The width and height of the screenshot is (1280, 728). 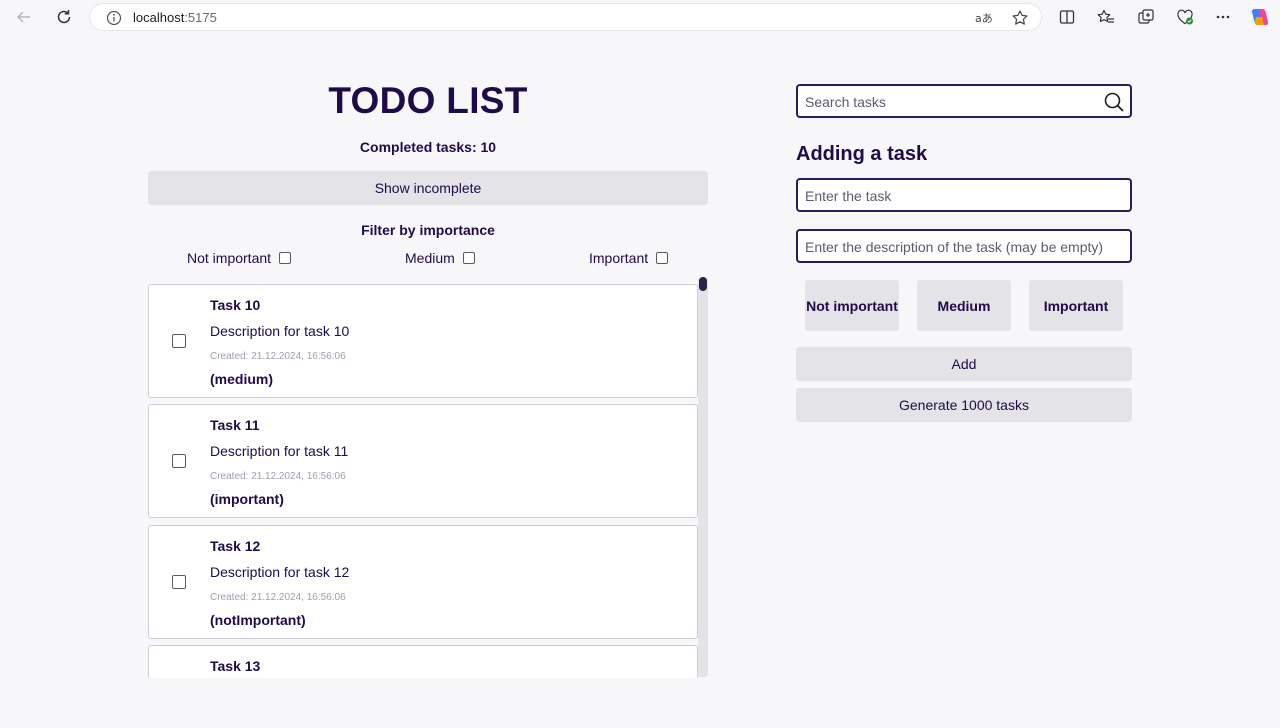 I want to click on filter-important: Important, so click(x=629, y=258).